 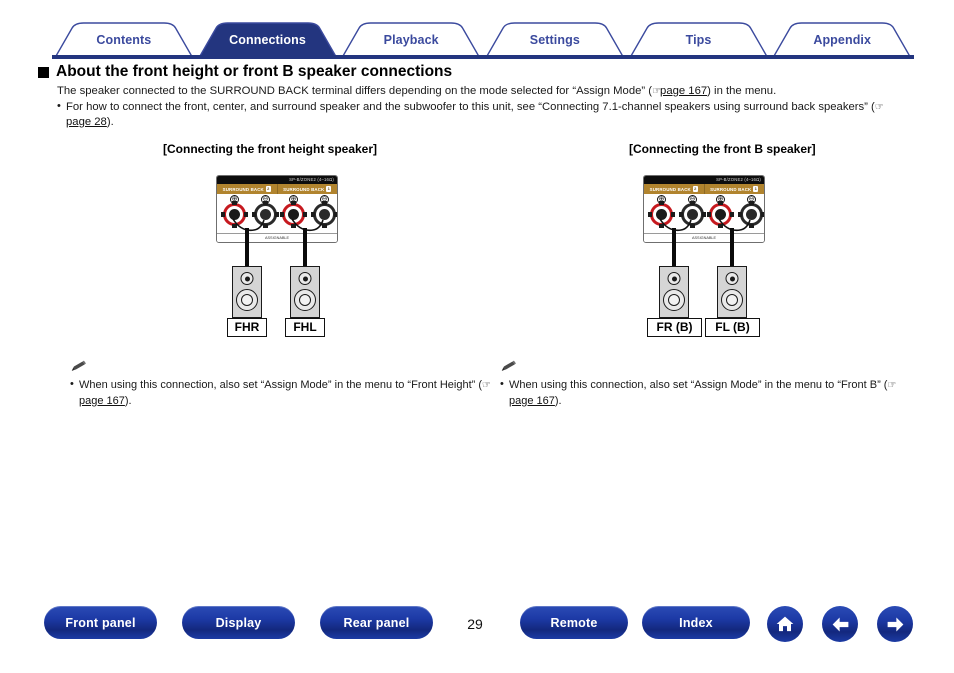 I want to click on tab-appendix: Appendix, so click(x=842, y=40).